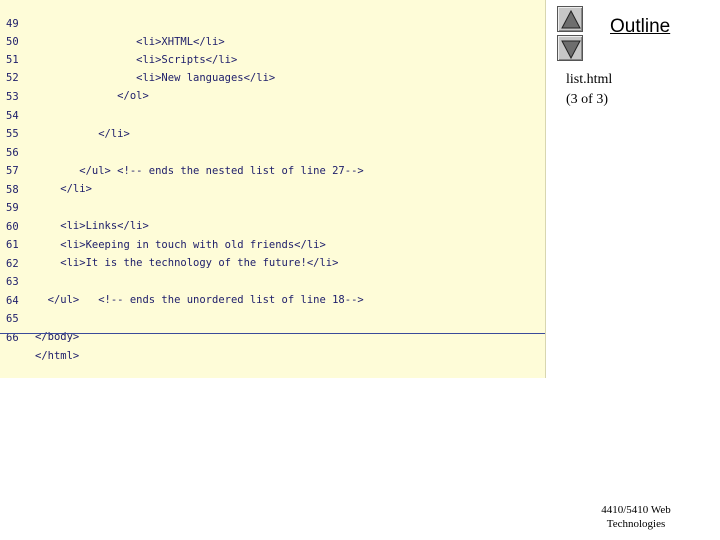 This screenshot has height=540, width=720. What do you see at coordinates (92, 96) in the screenshot?
I see `code-text: </ol>` at bounding box center [92, 96].